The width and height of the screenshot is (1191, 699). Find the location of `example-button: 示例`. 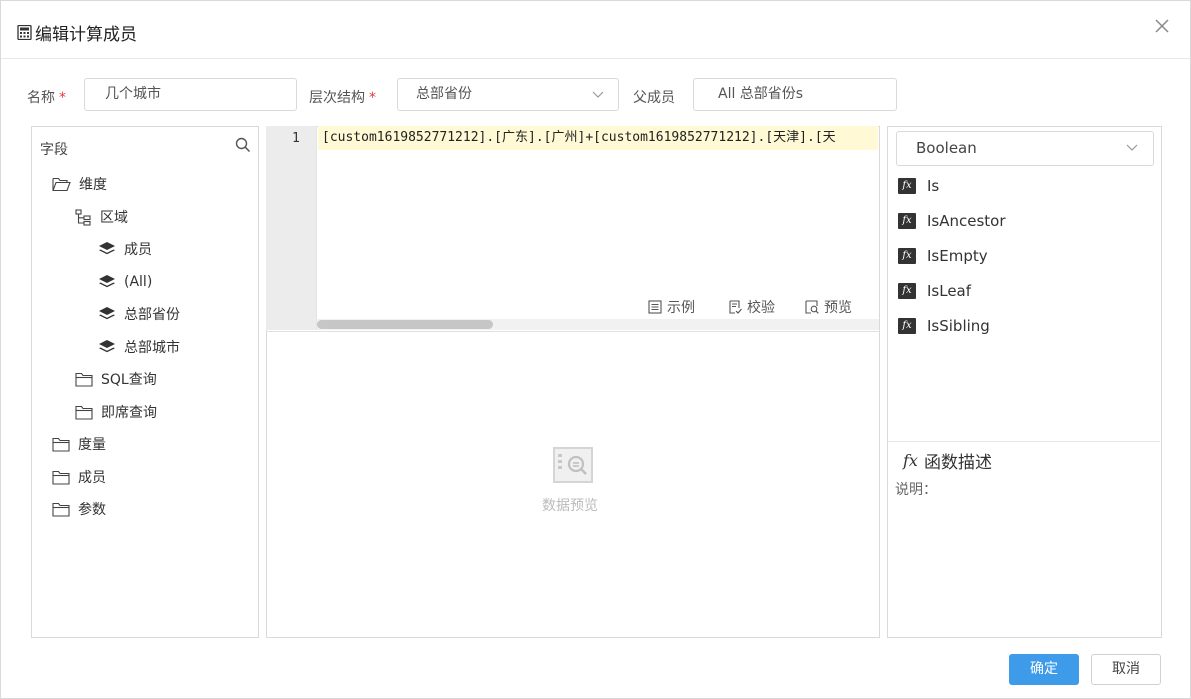

example-button: 示例 is located at coordinates (671, 307).